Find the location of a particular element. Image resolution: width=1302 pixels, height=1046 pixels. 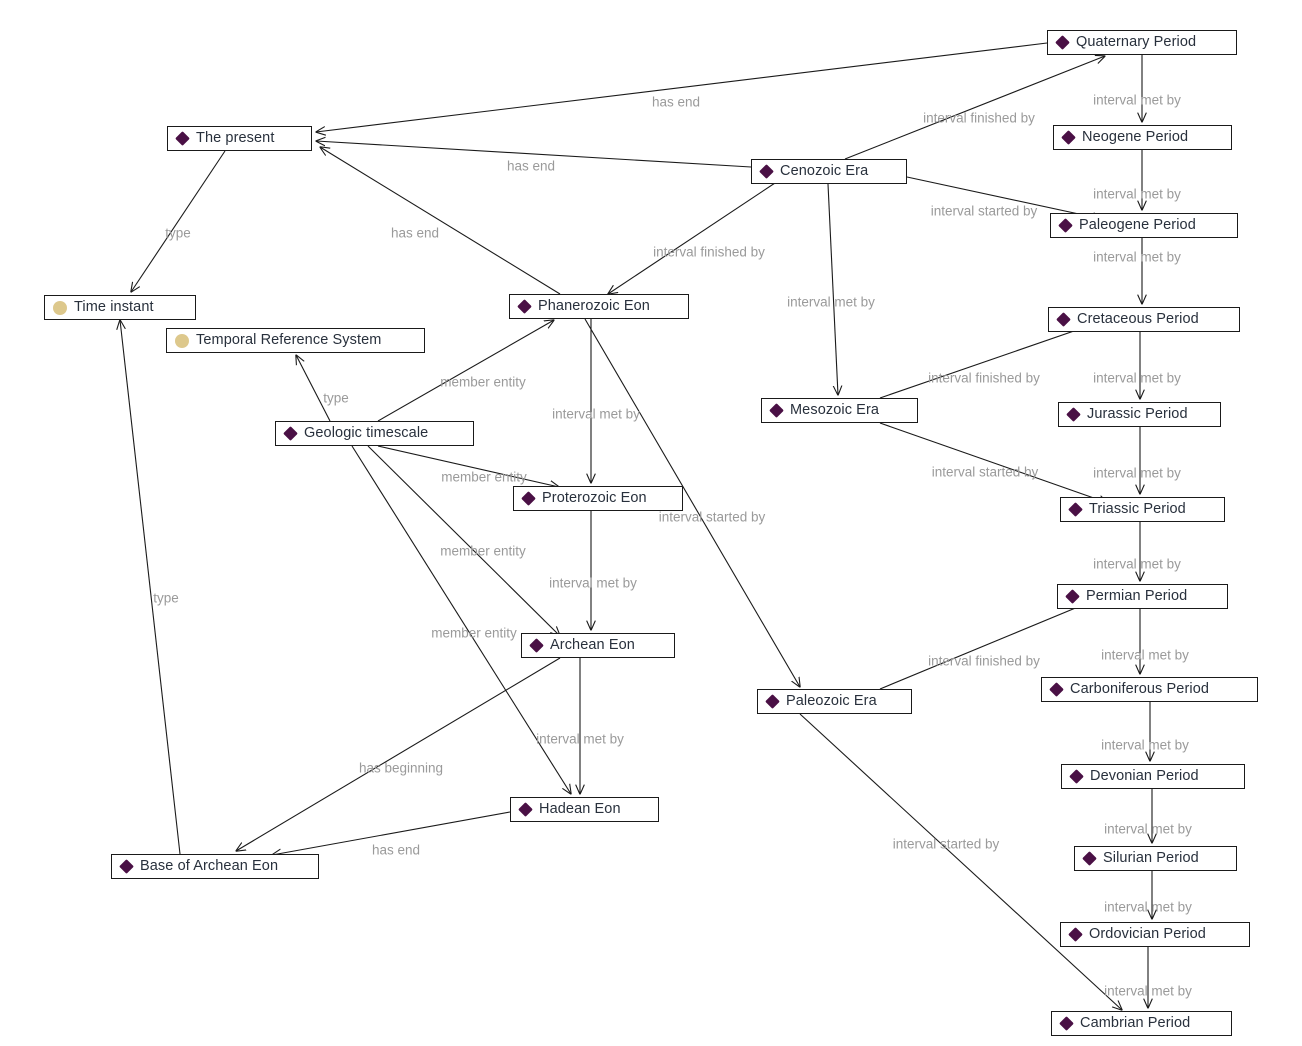

edge-mesozoic-to-triassic is located at coordinates (993, 462).